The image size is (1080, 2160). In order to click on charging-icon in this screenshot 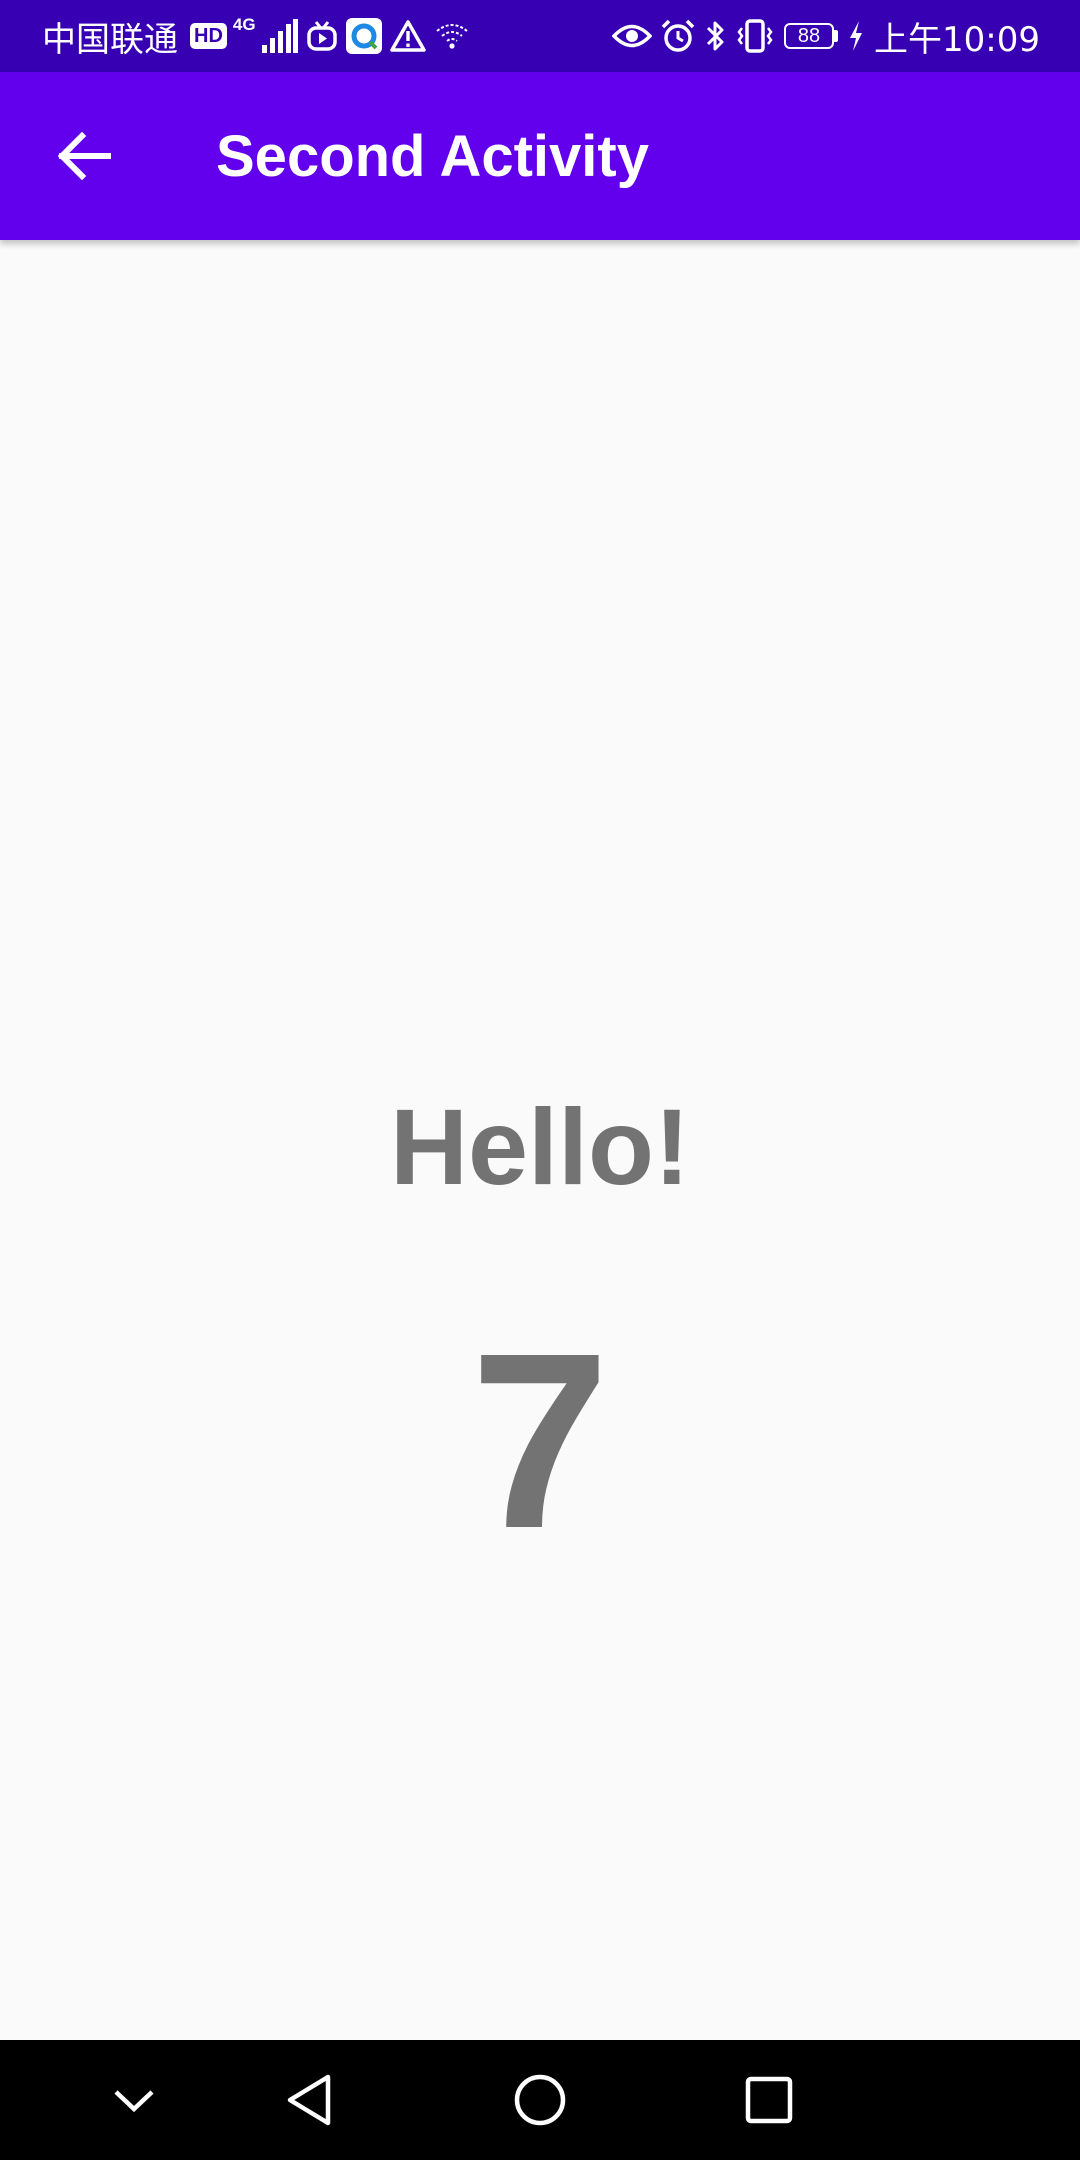, I will do `click(856, 36)`.